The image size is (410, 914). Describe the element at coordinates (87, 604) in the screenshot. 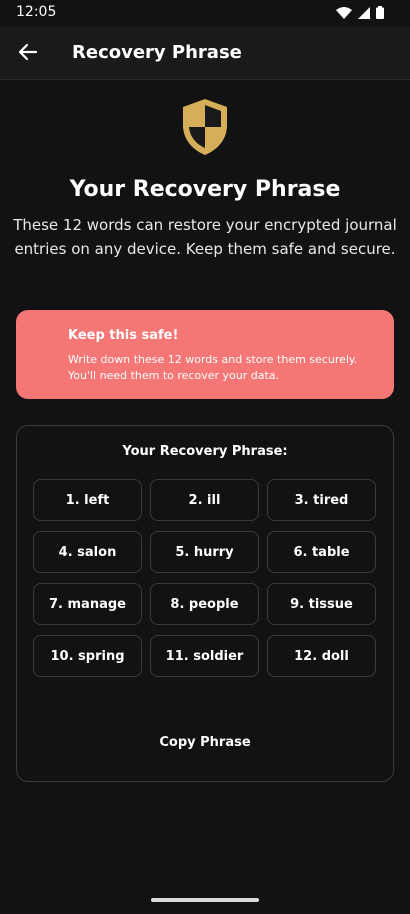

I see `word-chip: 7. manage` at that location.